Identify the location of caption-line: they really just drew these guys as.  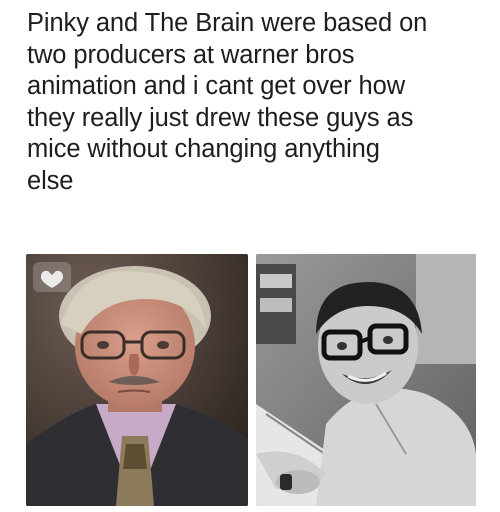
(220, 117).